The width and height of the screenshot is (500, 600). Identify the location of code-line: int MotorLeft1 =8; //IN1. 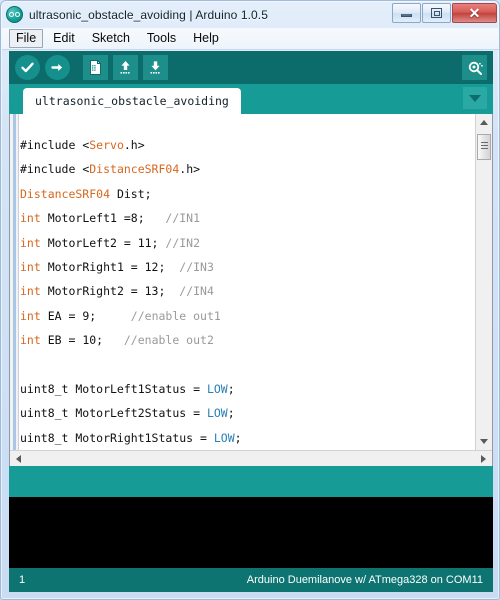
(247, 218).